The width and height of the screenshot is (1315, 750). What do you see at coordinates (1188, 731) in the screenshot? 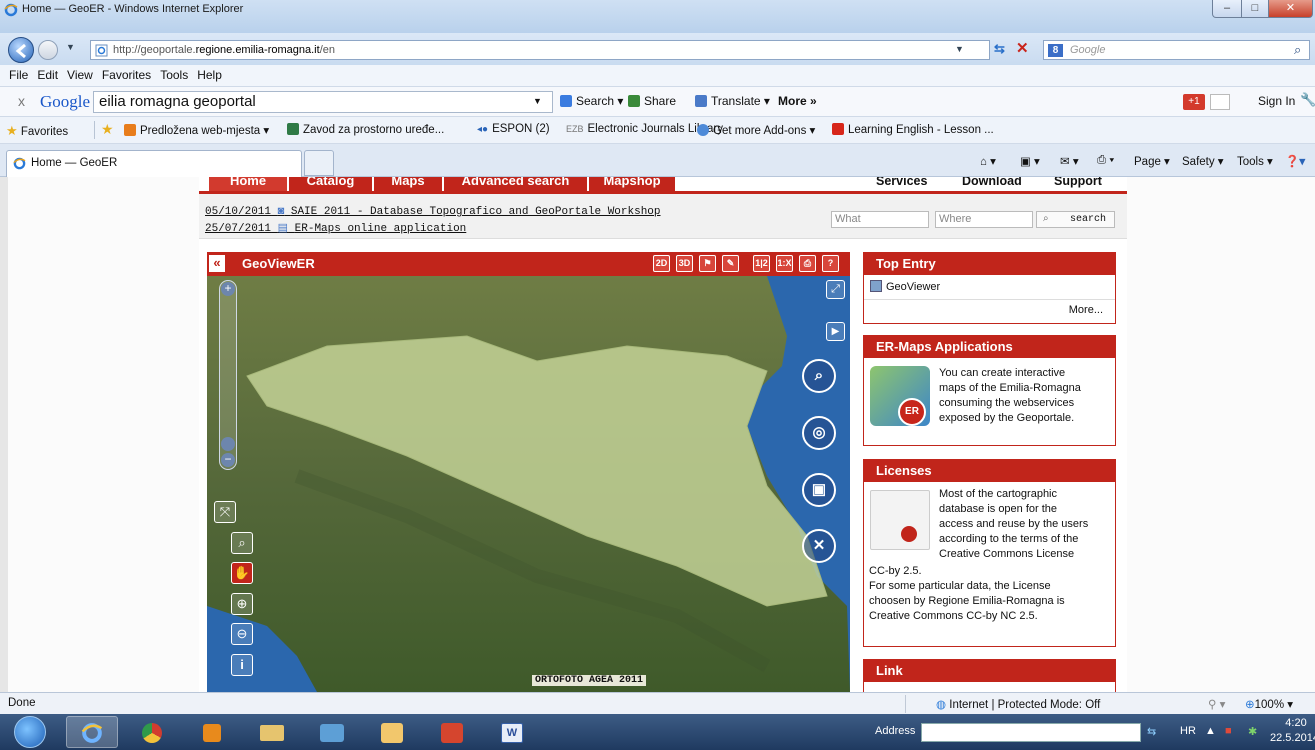
I see `language-indicator: HR` at bounding box center [1188, 731].